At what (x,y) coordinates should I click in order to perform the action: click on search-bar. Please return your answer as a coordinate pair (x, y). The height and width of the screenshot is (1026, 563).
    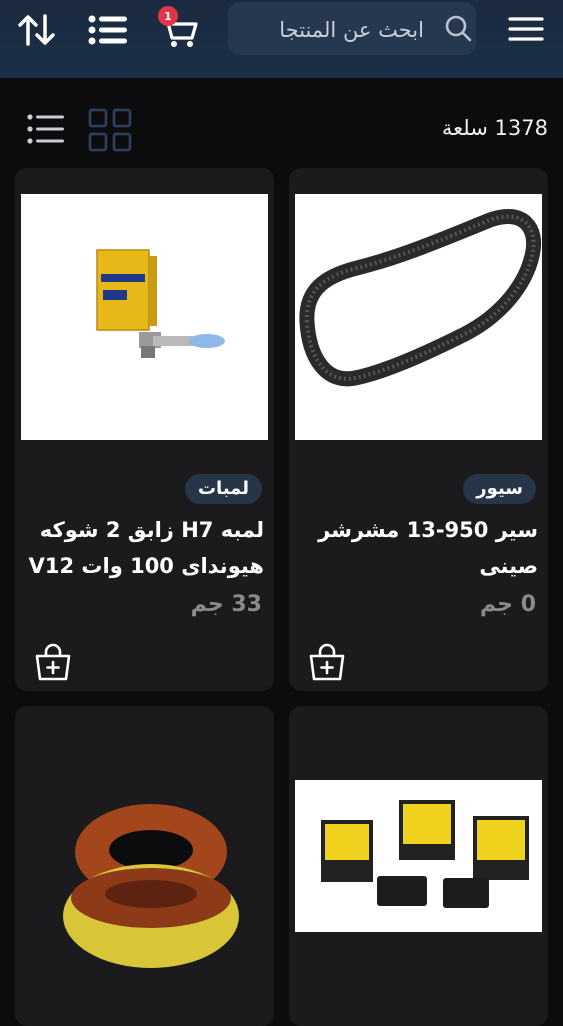
    Looking at the image, I should click on (352, 29).